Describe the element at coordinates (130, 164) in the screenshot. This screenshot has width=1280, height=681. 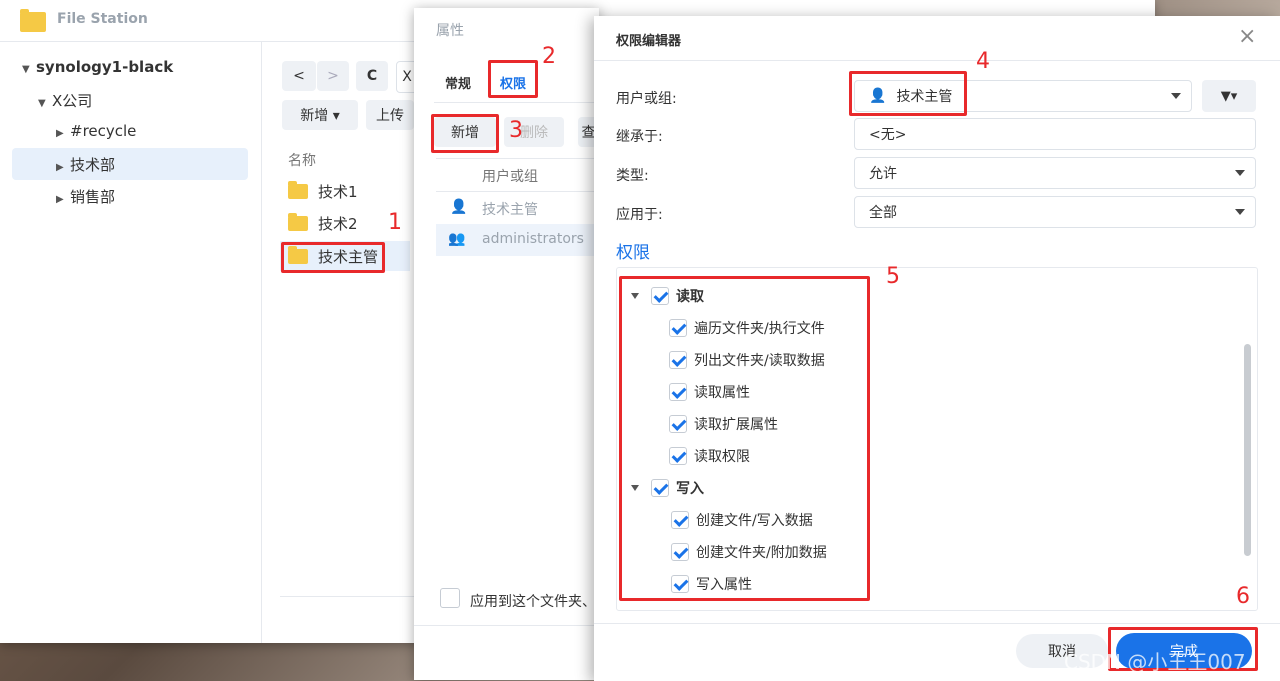
I see `tree-selection-highlight` at that location.